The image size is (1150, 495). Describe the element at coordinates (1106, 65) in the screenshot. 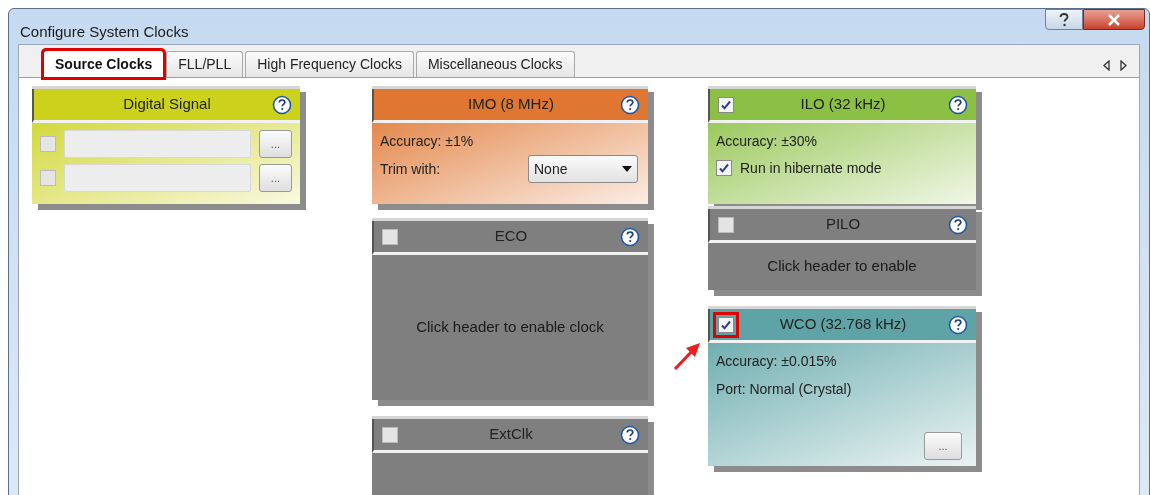

I see `scroll-left-icon` at that location.